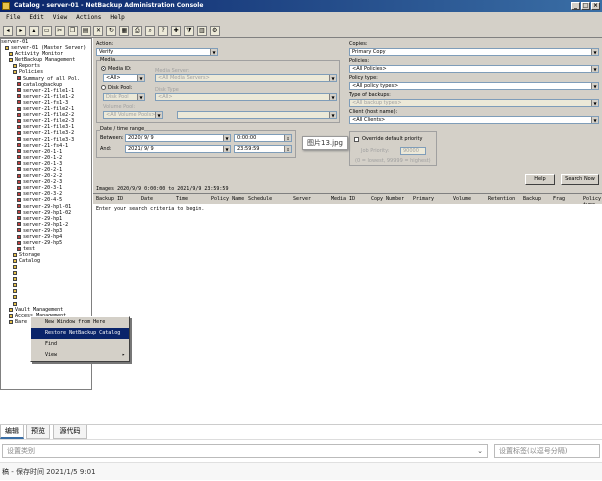  I want to click on type-of-backup-select: <All backup types> ▼, so click(474, 103).